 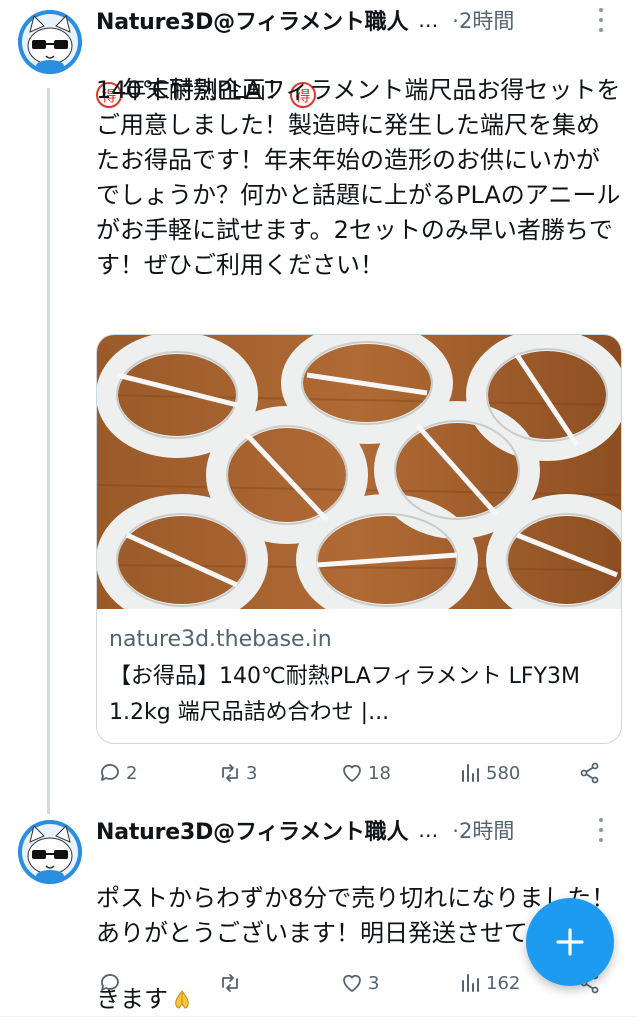 I want to click on repost-button, so click(x=232, y=983).